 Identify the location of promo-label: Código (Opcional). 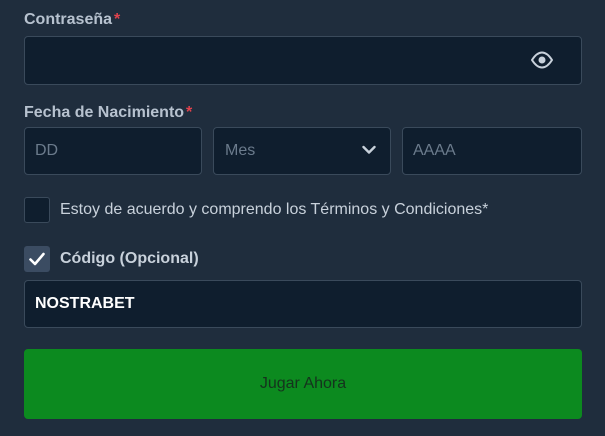
(129, 259).